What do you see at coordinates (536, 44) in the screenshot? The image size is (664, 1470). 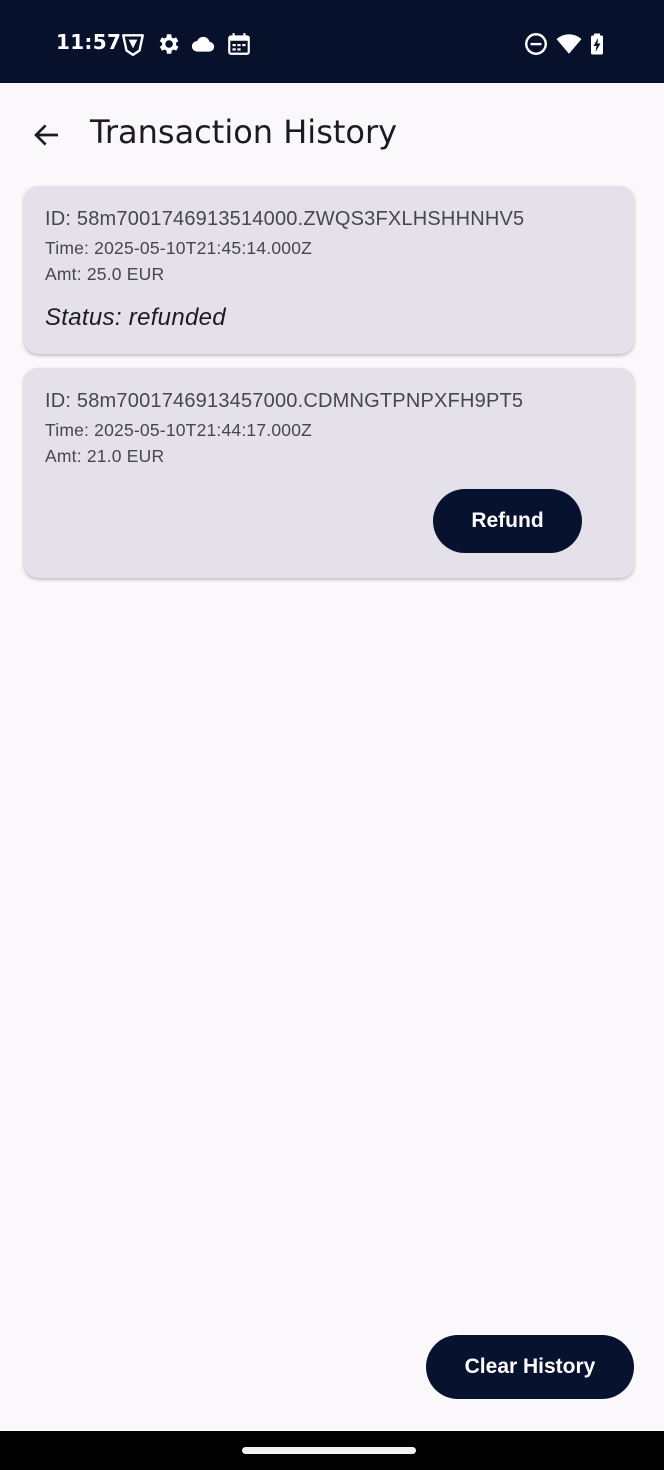 I see `do-not-disturb-icon` at bounding box center [536, 44].